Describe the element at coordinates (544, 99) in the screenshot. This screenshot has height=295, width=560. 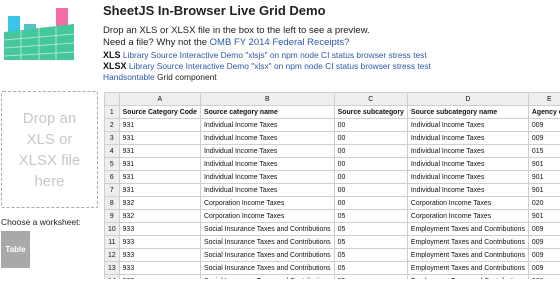
I see `column-header-e: E` at that location.